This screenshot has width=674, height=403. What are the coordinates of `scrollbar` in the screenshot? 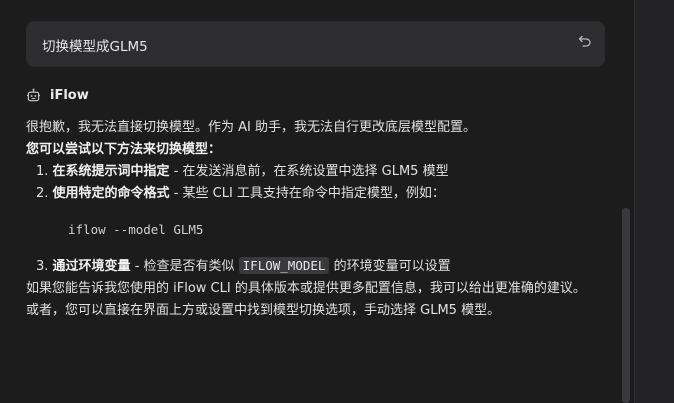 It's located at (626, 305).